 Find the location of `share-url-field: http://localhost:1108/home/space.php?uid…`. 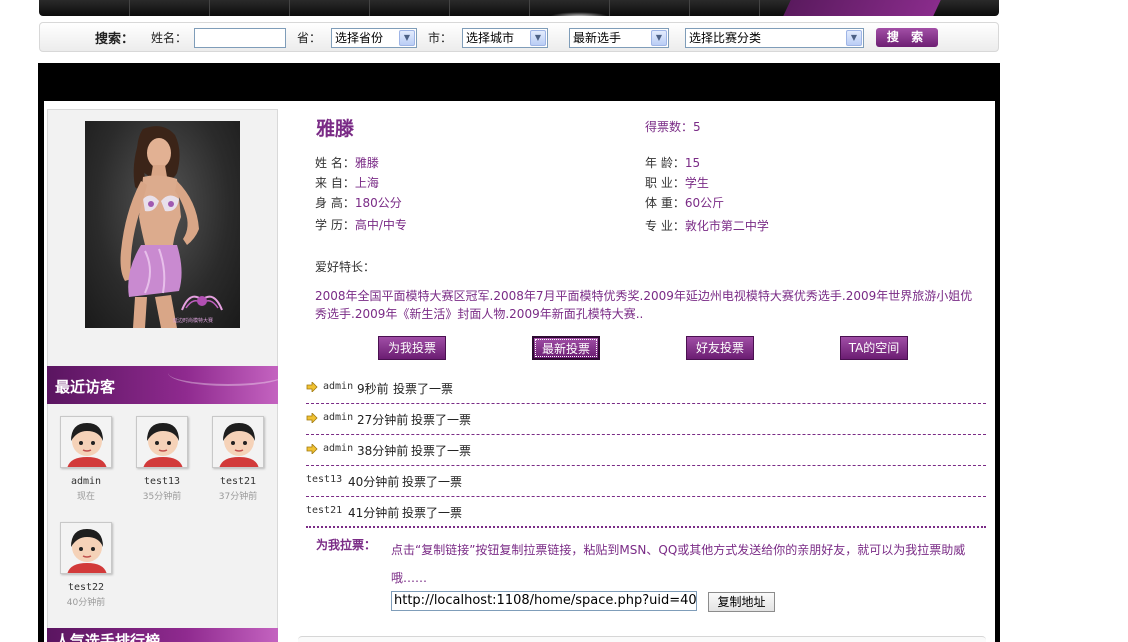

share-url-field: http://localhost:1108/home/space.php?uid… is located at coordinates (544, 601).